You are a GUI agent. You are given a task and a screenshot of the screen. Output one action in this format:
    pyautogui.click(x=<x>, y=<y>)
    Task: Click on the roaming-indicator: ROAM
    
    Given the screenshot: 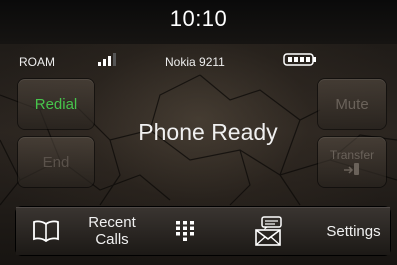 What is the action you would take?
    pyautogui.click(x=37, y=62)
    